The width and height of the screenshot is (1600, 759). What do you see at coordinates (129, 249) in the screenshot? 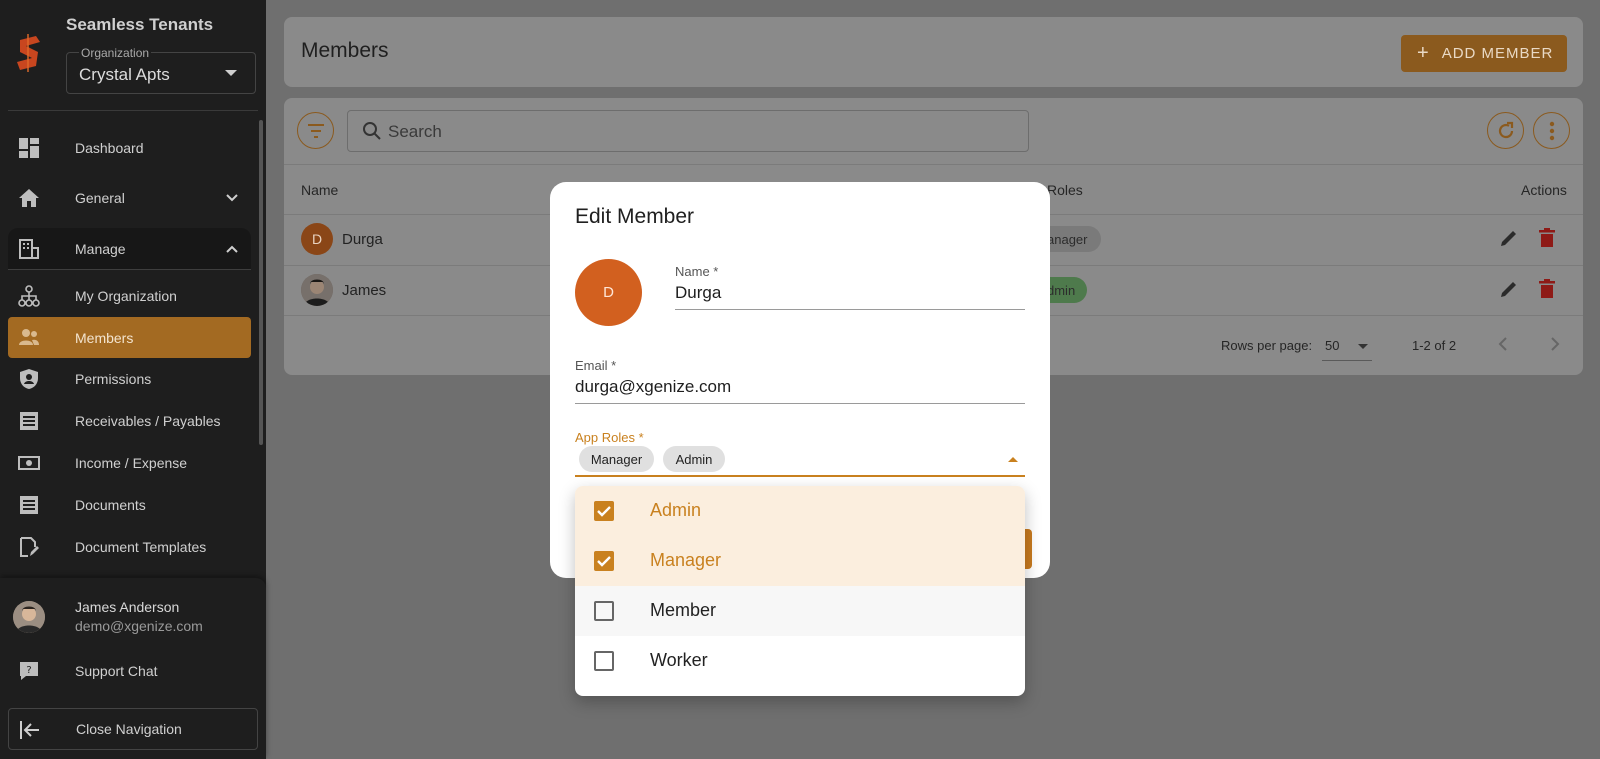
I see `nav-manage: Manage` at bounding box center [129, 249].